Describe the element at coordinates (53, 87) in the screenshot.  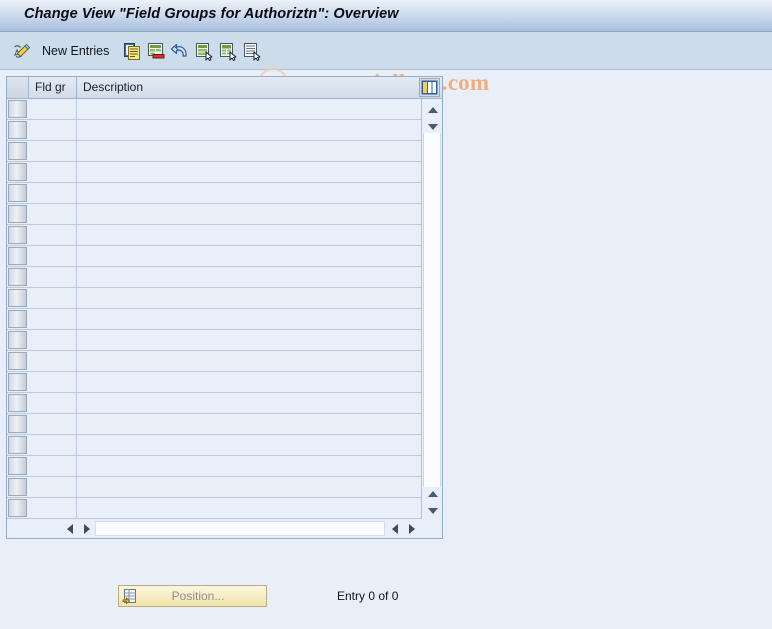
I see `table-header-fld-gr: Fld gr` at that location.